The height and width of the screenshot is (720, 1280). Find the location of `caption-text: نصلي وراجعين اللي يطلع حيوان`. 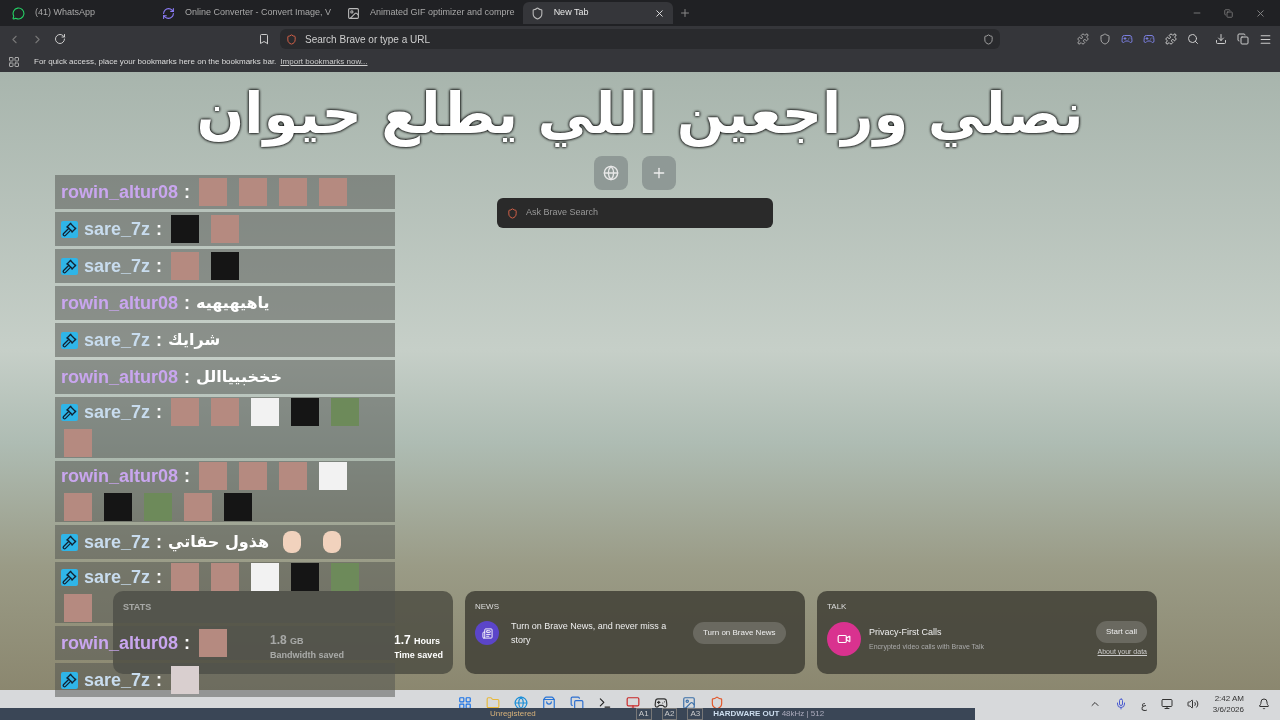

caption-text: نصلي وراجعين اللي يطلع حيوان is located at coordinates (640, 114).